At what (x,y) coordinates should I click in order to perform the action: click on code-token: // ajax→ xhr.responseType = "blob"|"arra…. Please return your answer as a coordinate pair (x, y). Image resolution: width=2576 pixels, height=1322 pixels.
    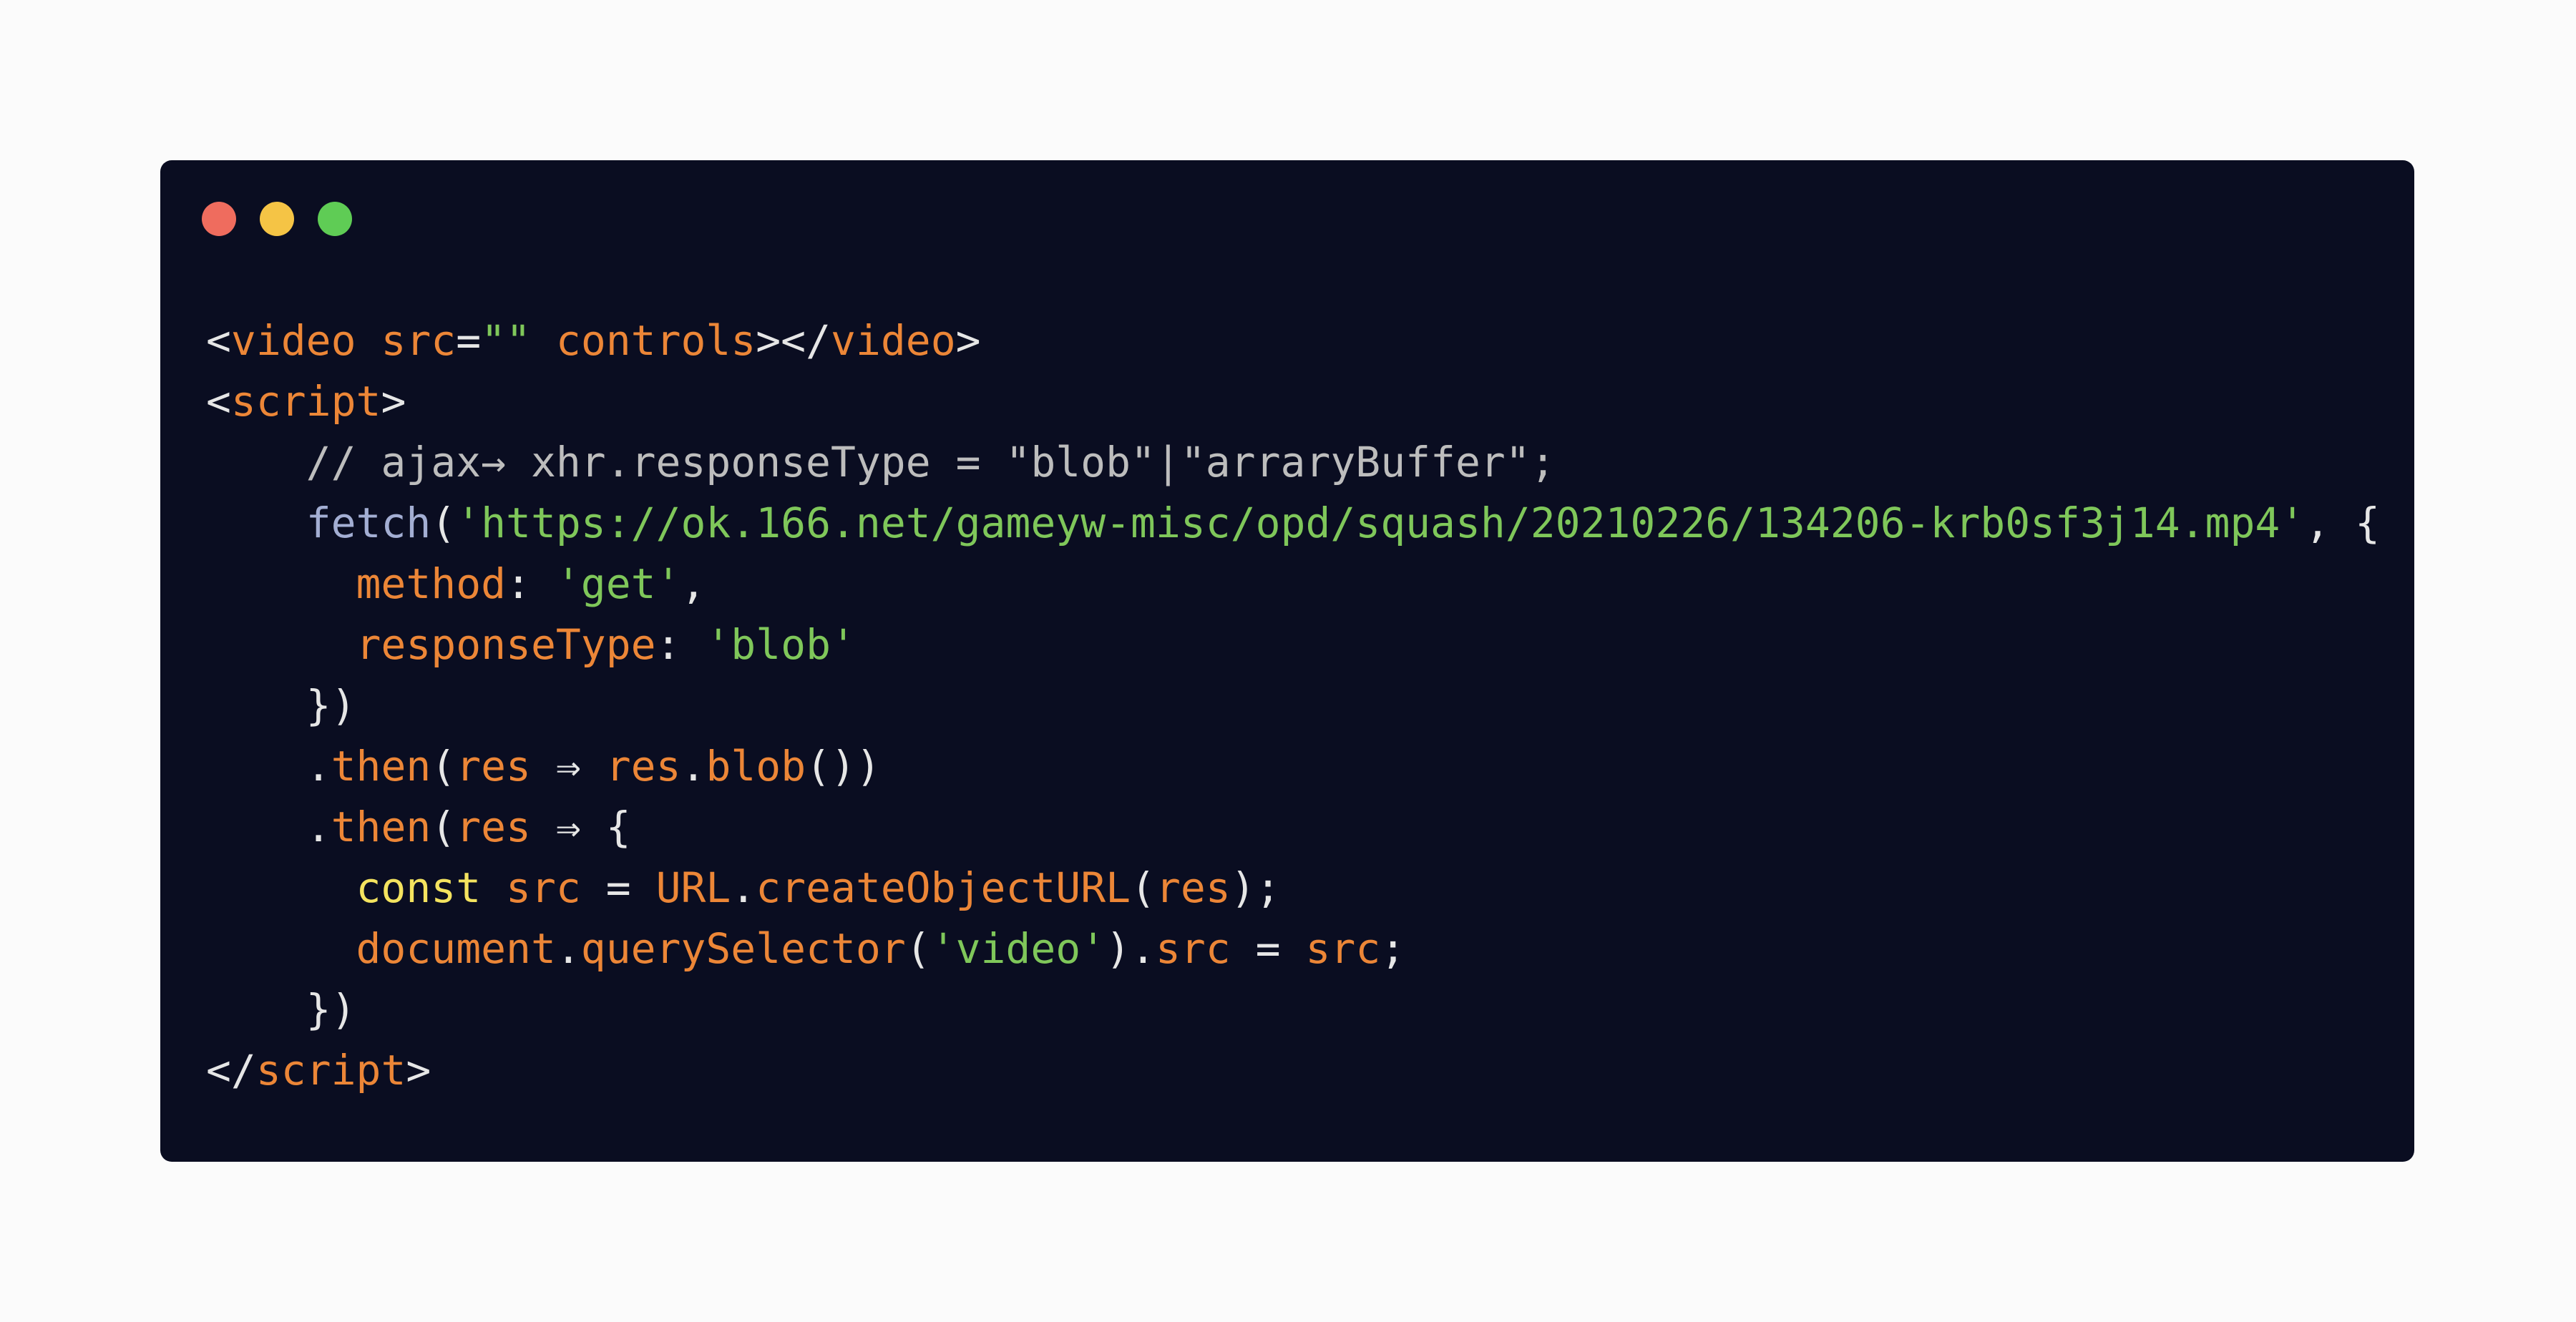
    Looking at the image, I should click on (881, 462).